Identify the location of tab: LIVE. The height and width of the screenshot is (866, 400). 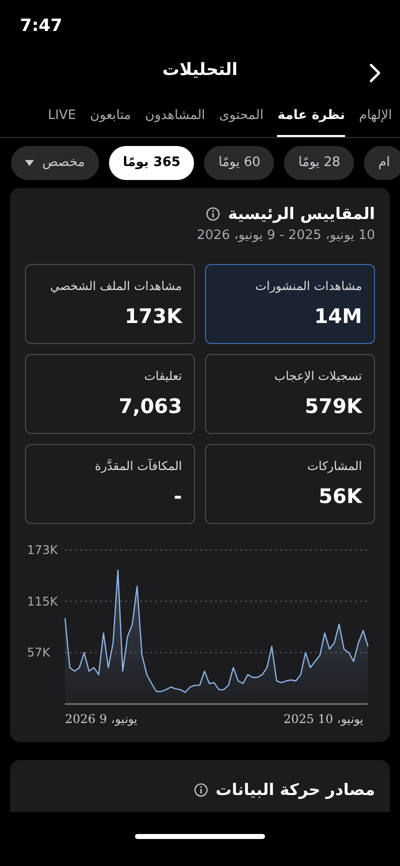
(62, 116).